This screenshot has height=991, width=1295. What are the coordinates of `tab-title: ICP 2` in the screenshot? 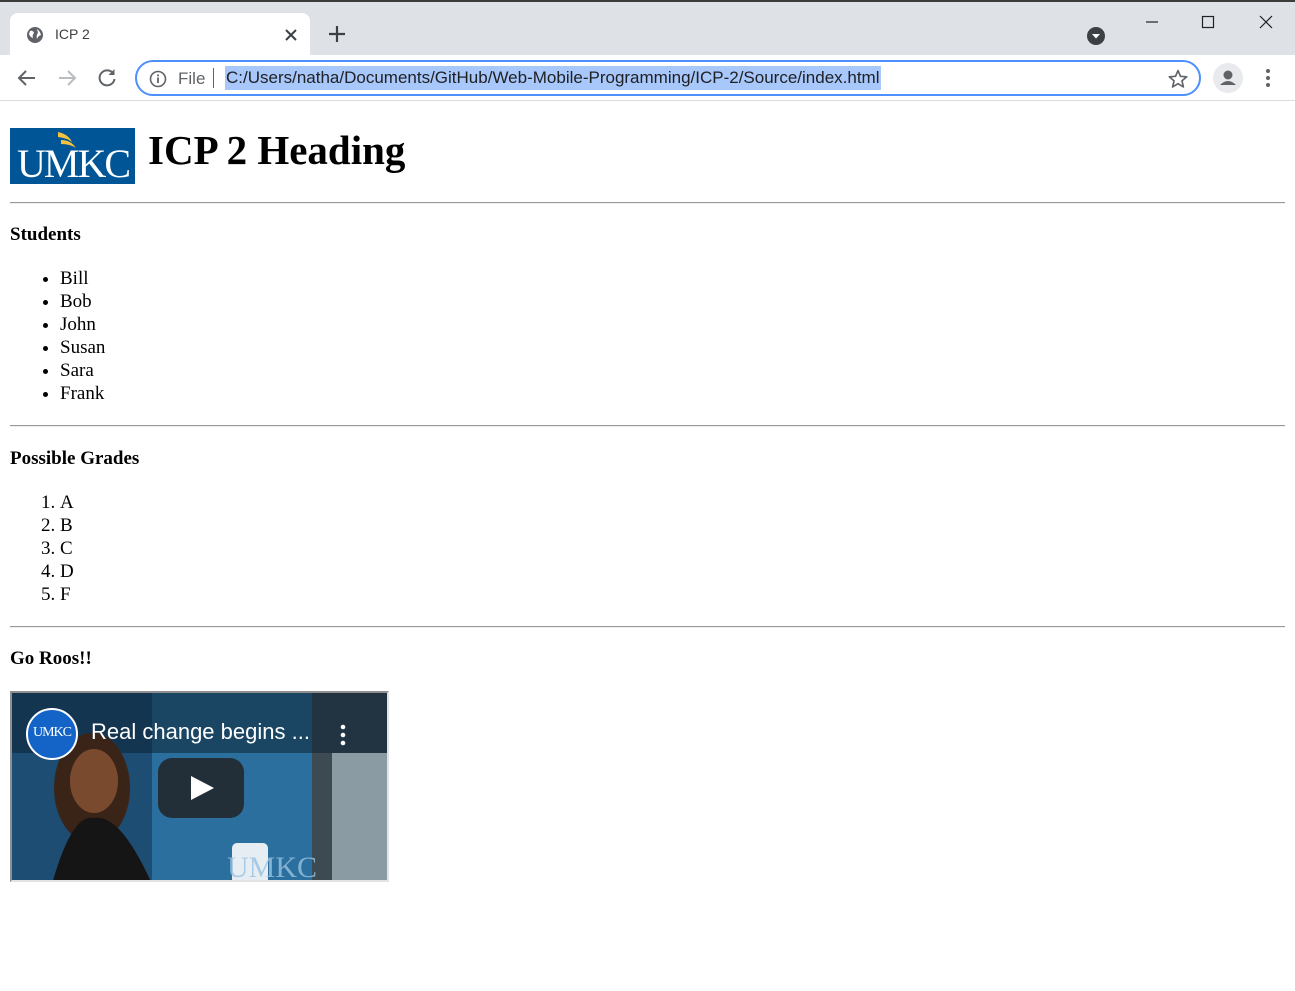 It's located at (72, 34).